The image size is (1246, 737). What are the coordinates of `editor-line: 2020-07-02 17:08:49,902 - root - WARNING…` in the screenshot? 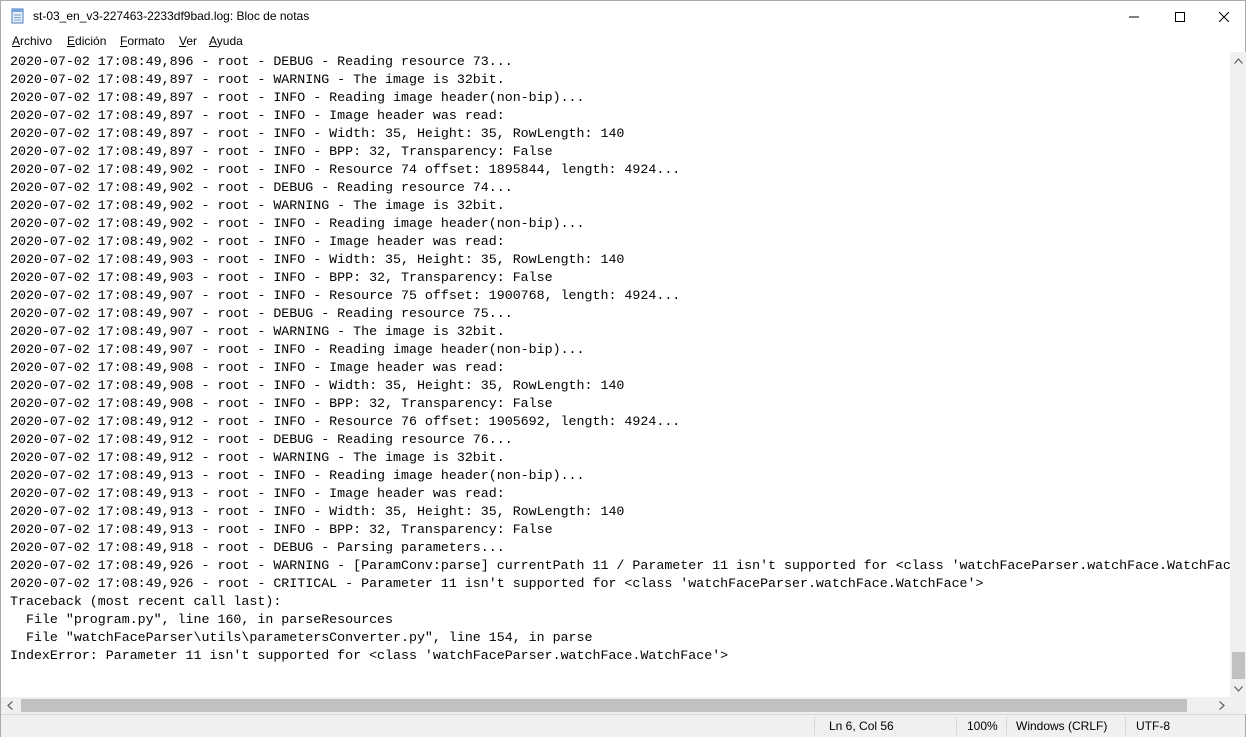 It's located at (257, 205).